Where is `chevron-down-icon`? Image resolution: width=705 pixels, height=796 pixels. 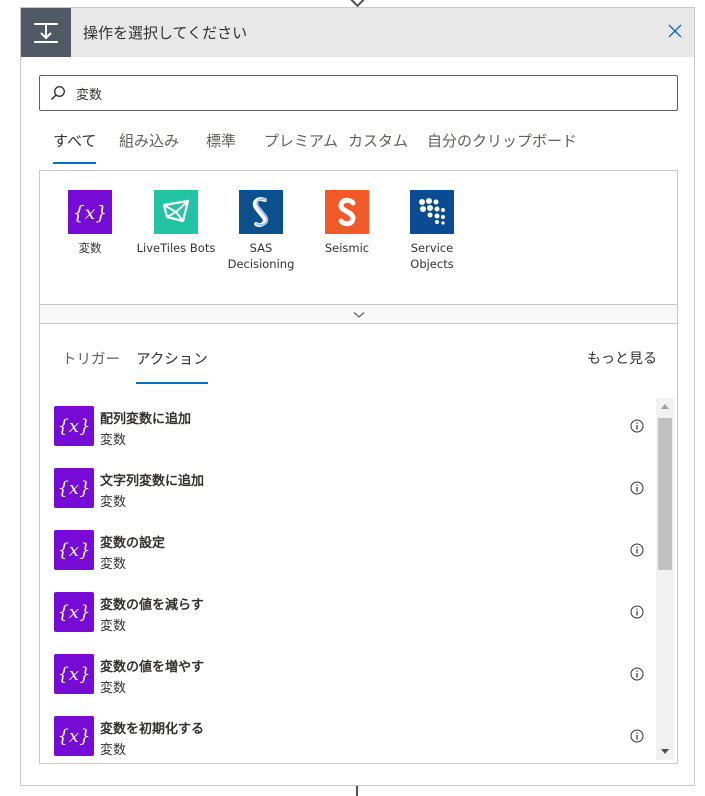 chevron-down-icon is located at coordinates (358, 314).